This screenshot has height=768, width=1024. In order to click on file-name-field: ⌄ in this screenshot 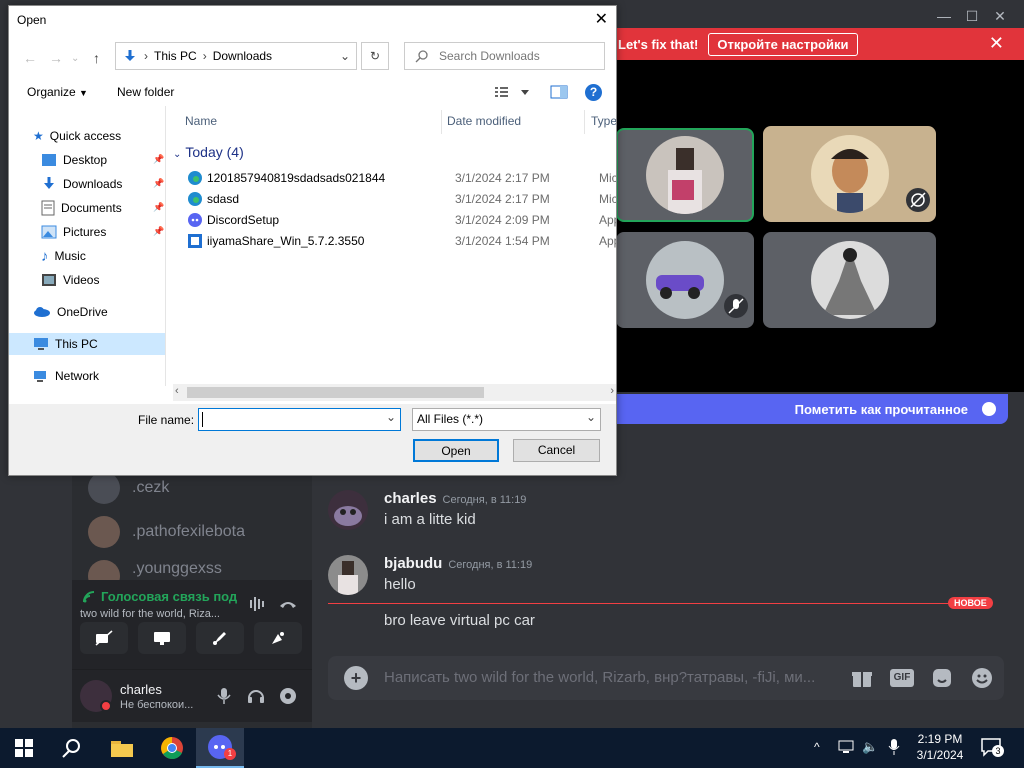, I will do `click(299, 419)`.